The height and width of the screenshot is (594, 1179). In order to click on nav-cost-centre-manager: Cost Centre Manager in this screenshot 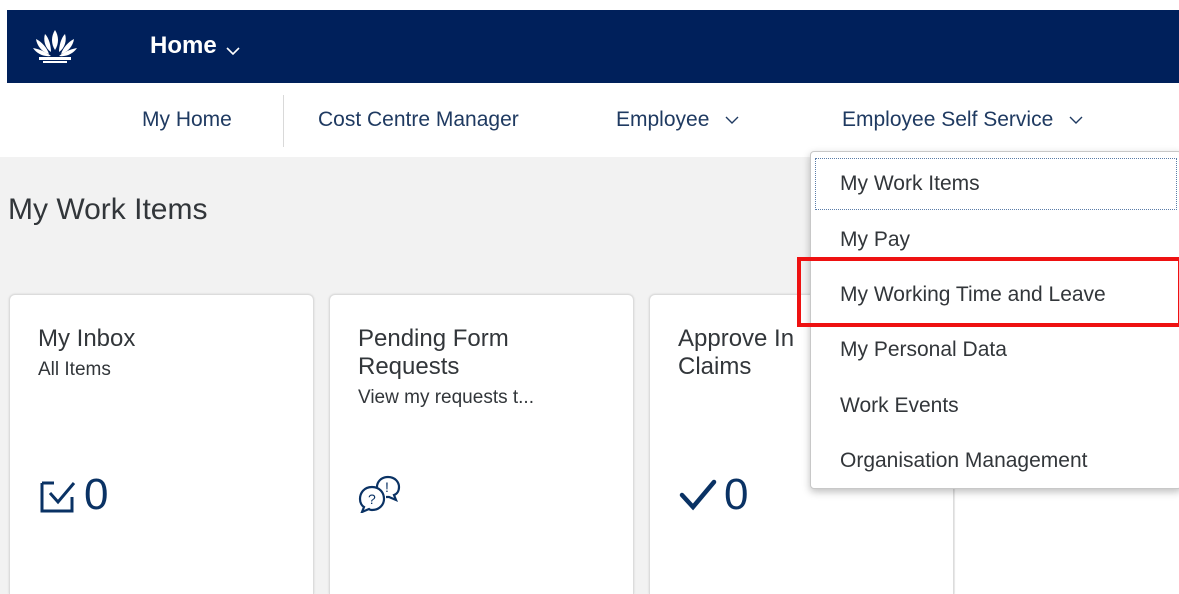, I will do `click(418, 120)`.